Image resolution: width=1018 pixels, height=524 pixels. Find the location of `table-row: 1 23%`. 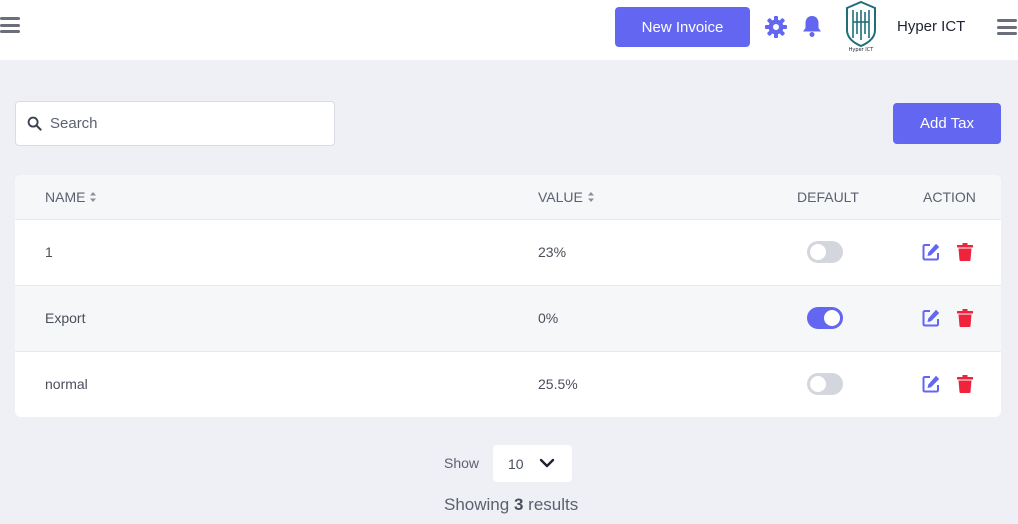

table-row: 1 23% is located at coordinates (508, 253).